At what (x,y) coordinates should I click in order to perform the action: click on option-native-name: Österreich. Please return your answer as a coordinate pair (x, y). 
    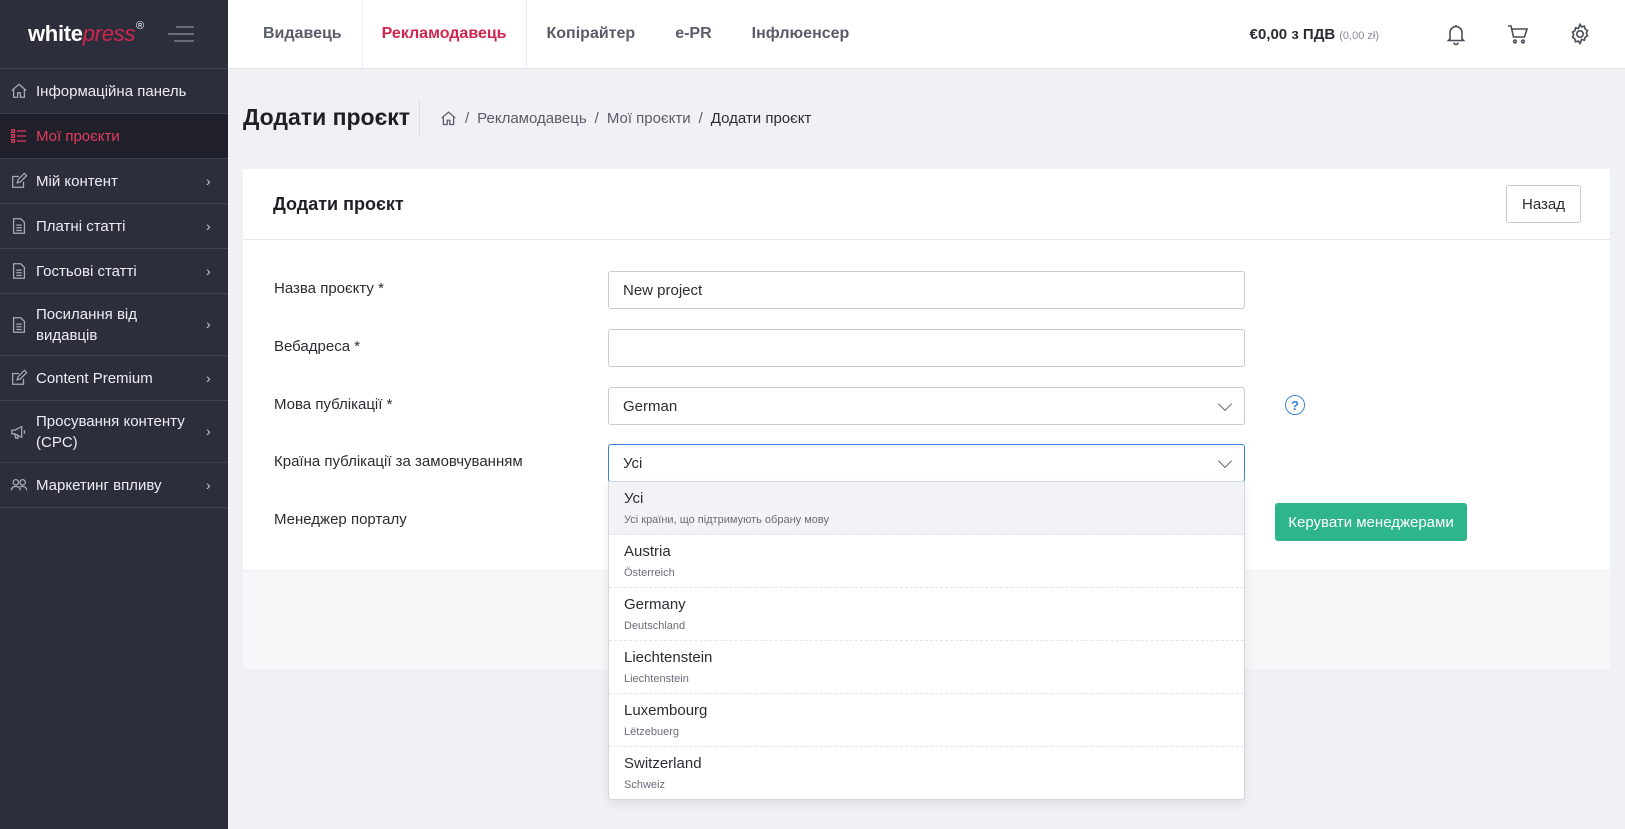
    Looking at the image, I should click on (649, 573).